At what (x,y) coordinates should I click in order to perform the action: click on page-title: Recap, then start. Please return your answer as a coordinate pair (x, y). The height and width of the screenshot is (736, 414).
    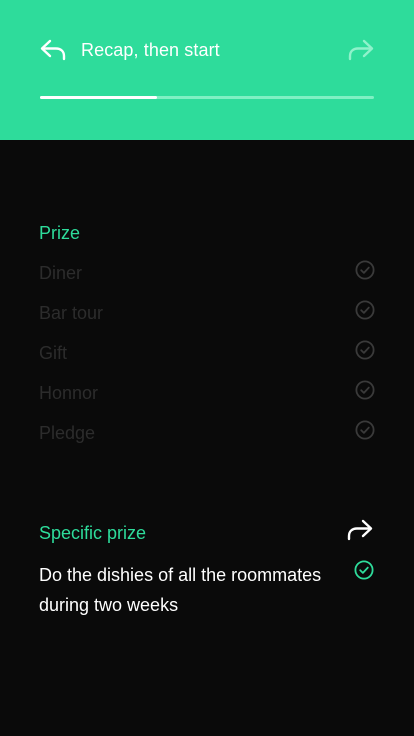
    Looking at the image, I should click on (150, 50).